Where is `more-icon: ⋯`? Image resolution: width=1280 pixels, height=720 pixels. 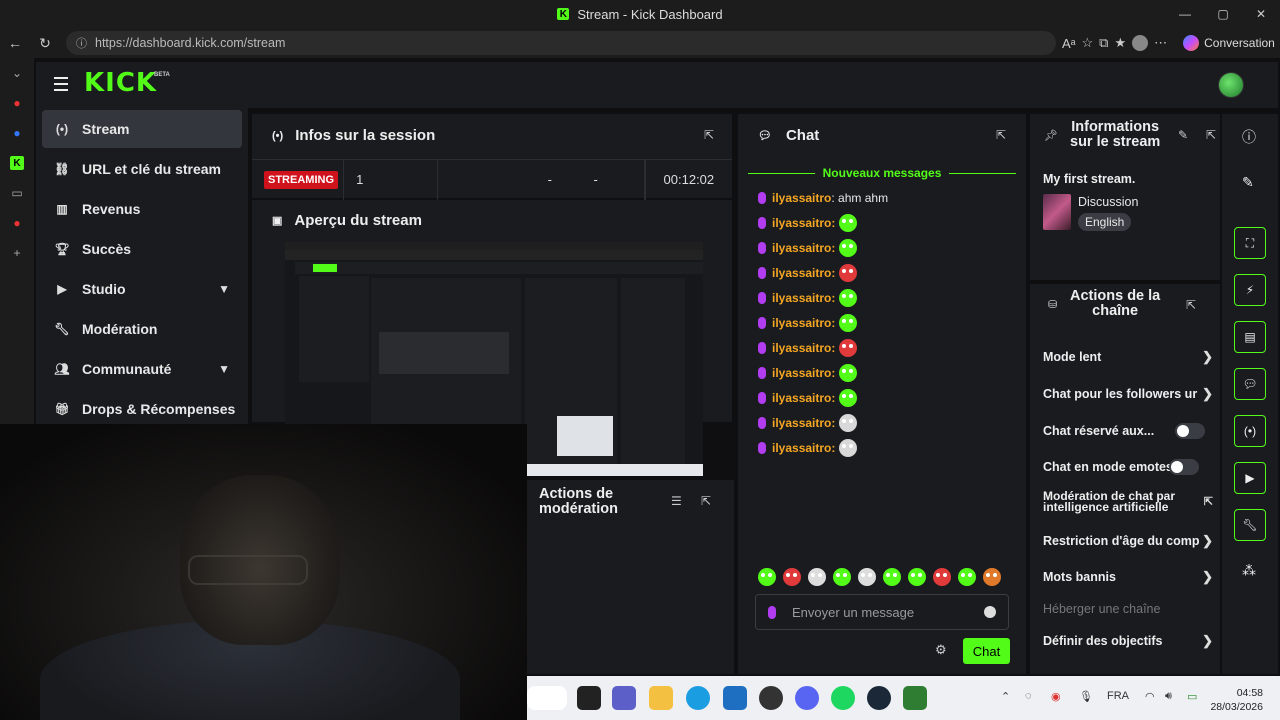 more-icon: ⋯ is located at coordinates (1160, 43).